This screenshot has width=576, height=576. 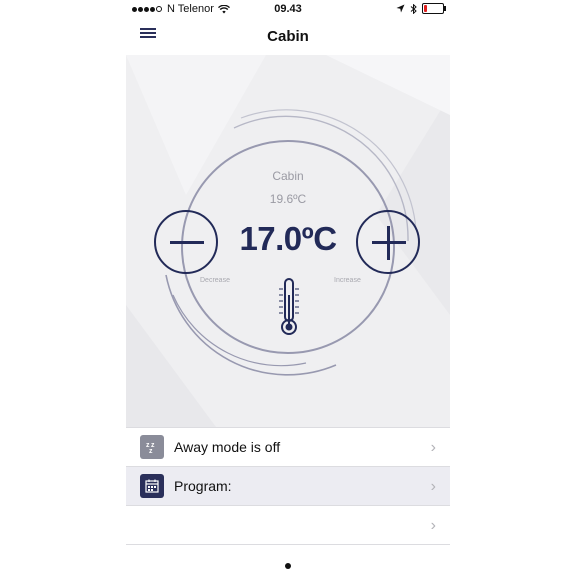 I want to click on away-mode-label: Away mode is off, so click(x=227, y=447).